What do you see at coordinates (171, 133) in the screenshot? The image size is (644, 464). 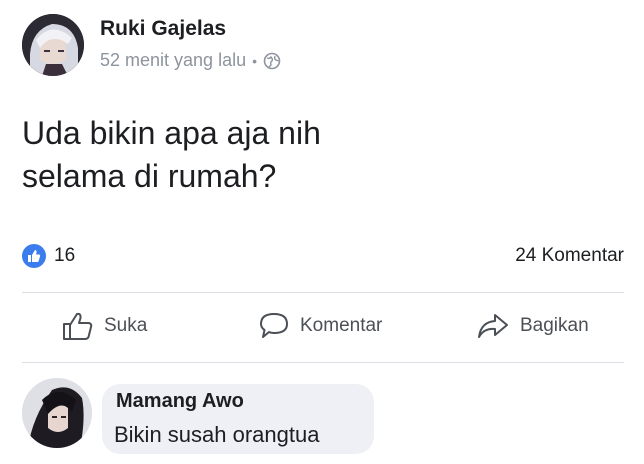 I see `post-text-line: Uda bikin apa aja nih` at bounding box center [171, 133].